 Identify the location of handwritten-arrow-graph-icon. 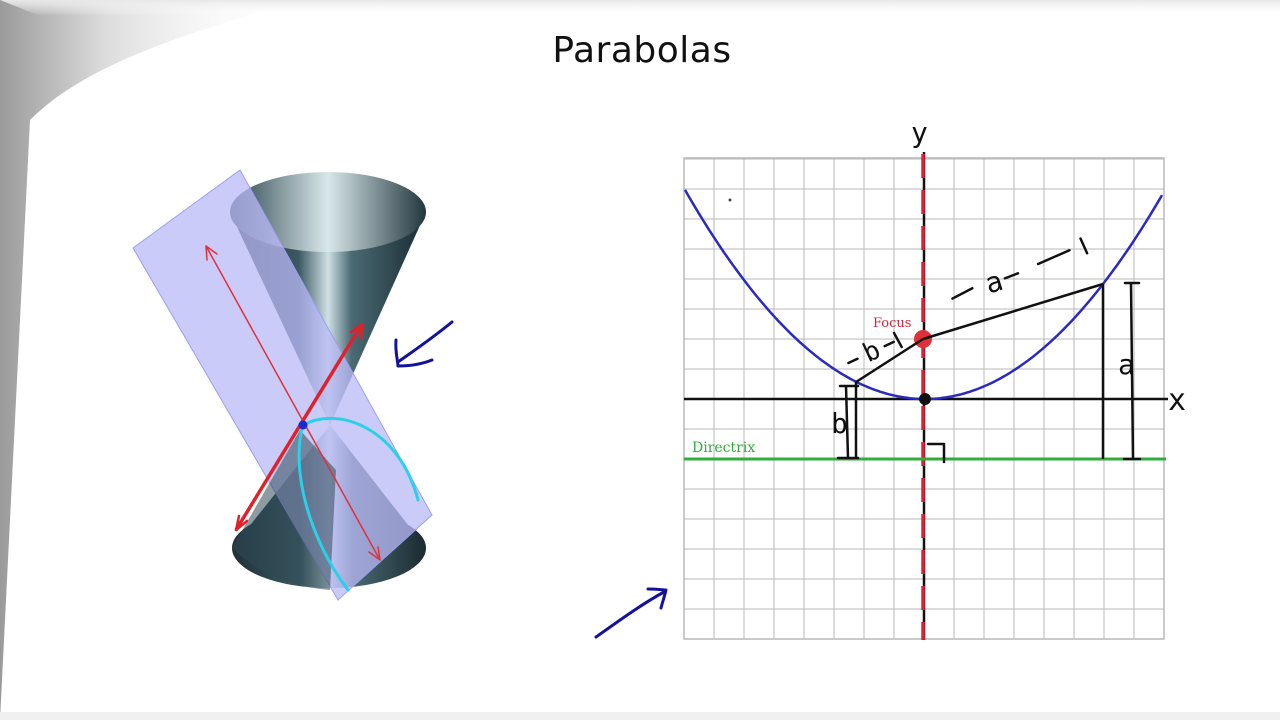
(631, 613).